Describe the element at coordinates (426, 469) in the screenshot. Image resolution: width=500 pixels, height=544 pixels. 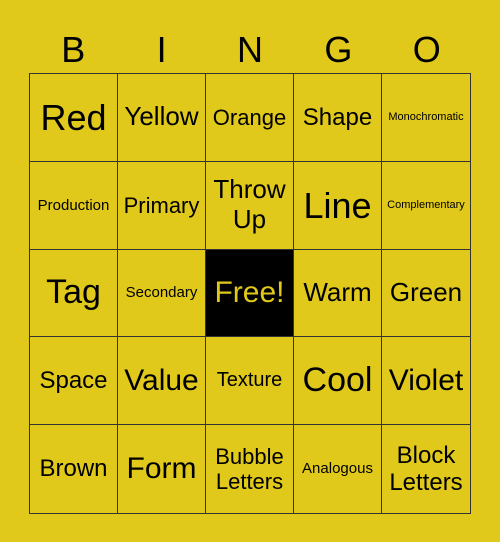
I see `bingo-cell: Block Letters` at that location.